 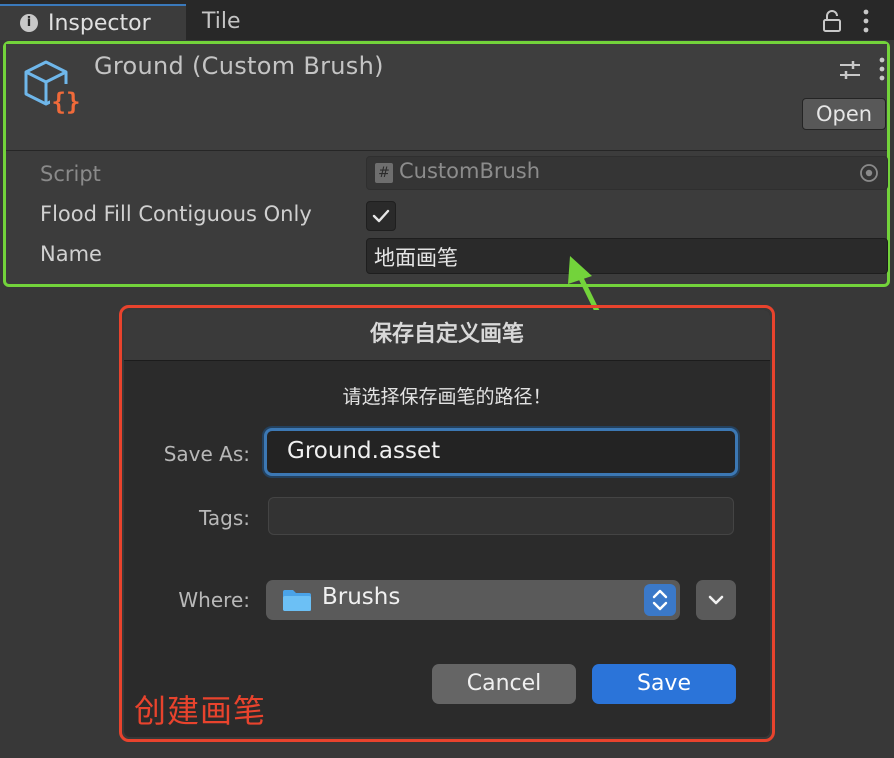 What do you see at coordinates (869, 173) in the screenshot?
I see `object-picker-icon` at bounding box center [869, 173].